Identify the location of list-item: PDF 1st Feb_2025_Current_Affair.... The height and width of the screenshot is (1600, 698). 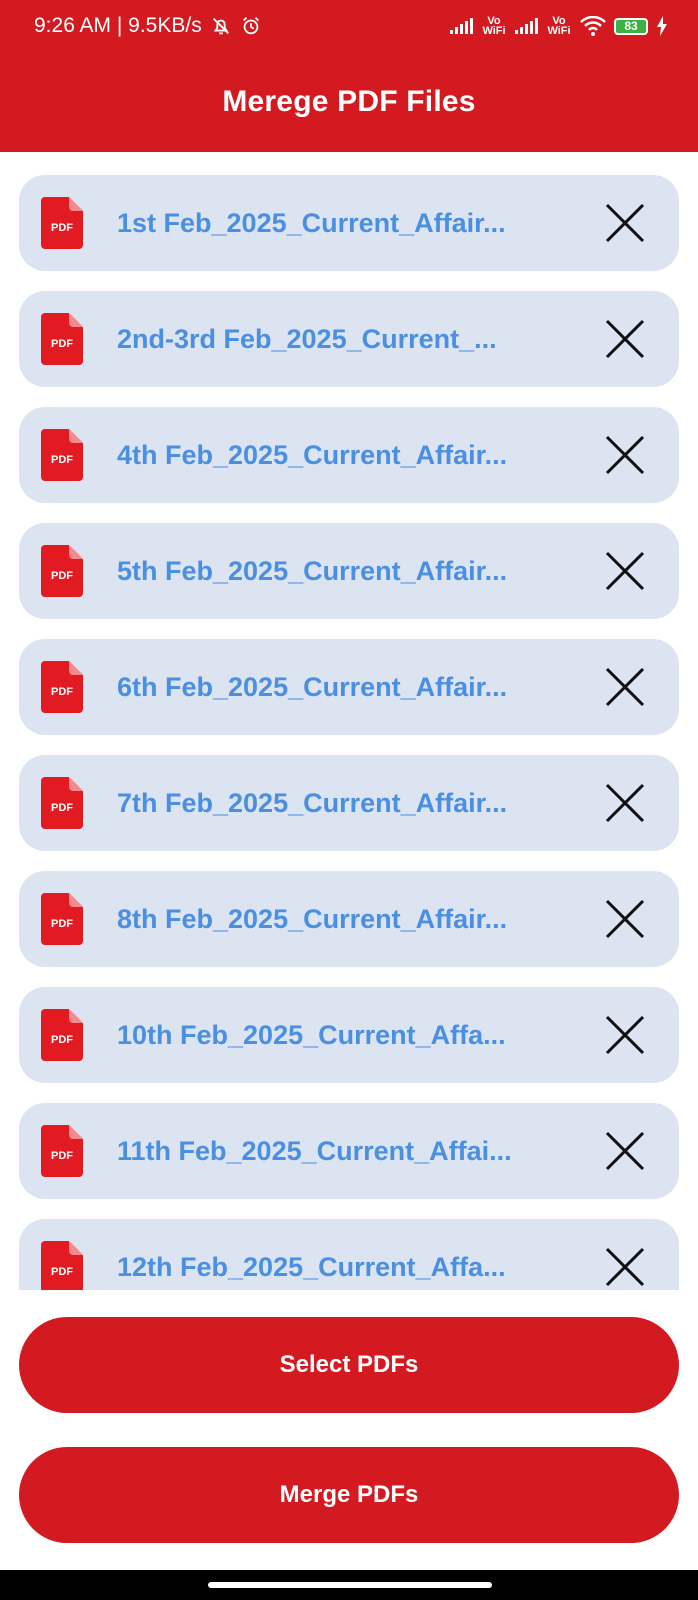
(349, 223).